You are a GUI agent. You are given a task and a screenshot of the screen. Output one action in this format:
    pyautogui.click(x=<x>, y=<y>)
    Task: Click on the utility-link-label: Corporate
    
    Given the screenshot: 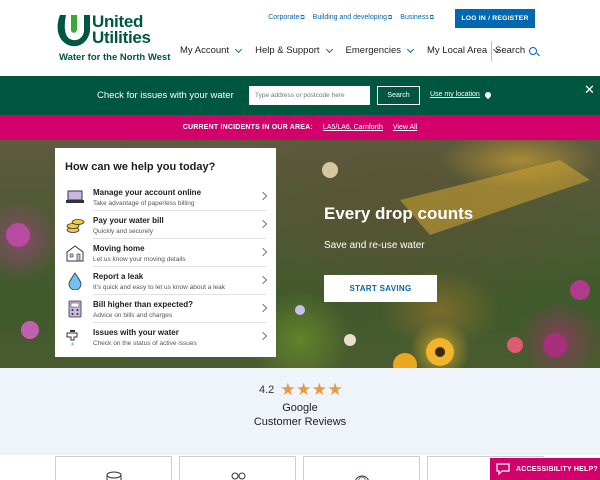 What is the action you would take?
    pyautogui.click(x=284, y=17)
    